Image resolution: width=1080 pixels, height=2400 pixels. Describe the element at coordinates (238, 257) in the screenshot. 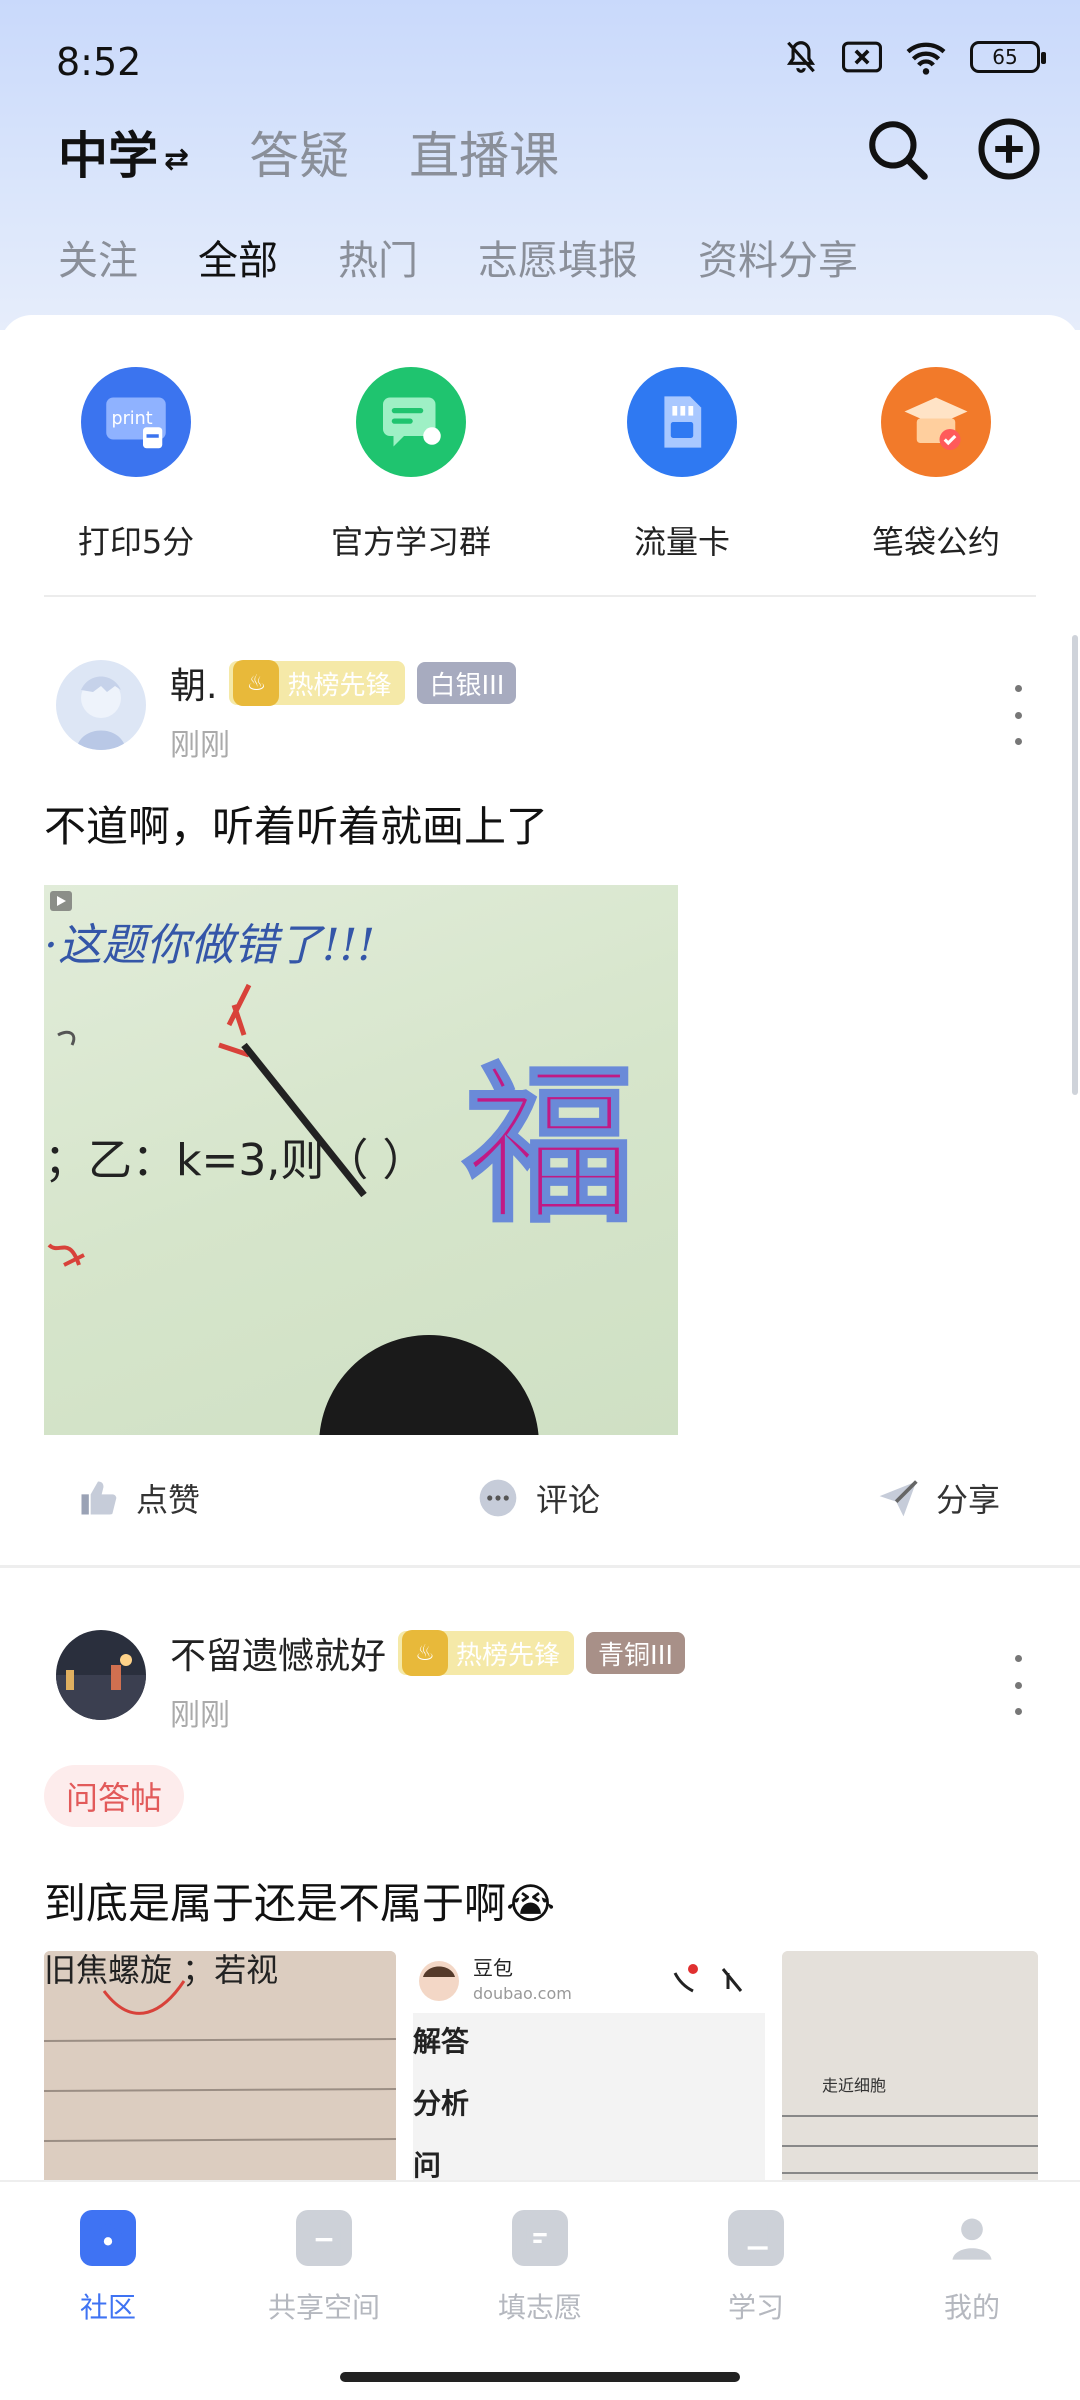

I see `subtab-all: 全部` at that location.